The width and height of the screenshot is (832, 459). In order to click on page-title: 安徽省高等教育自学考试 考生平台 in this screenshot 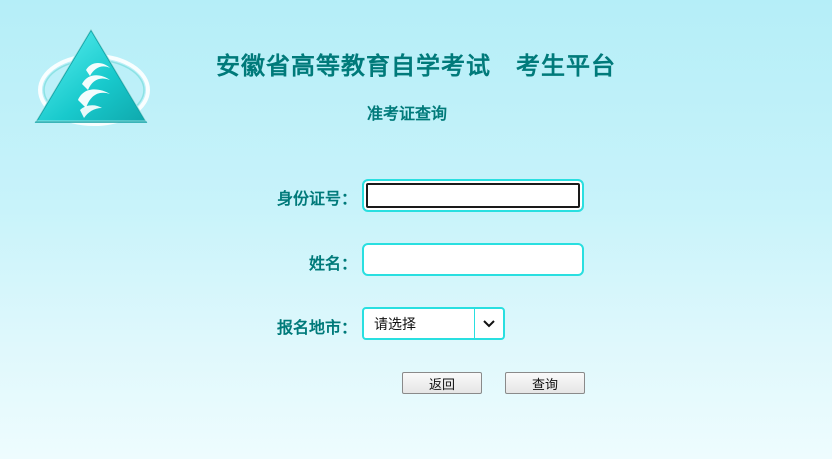, I will do `click(416, 65)`.